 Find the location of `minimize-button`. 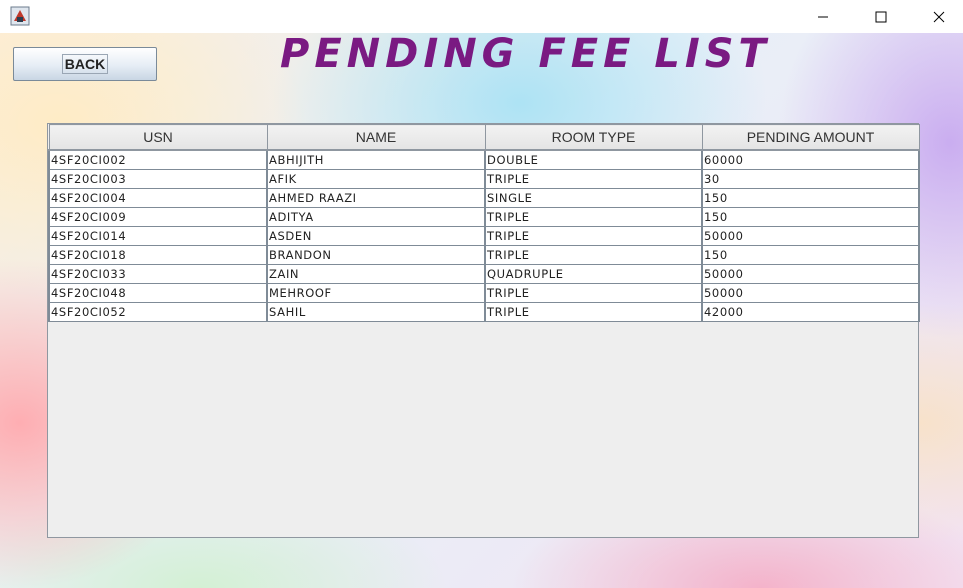

minimize-button is located at coordinates (823, 16).